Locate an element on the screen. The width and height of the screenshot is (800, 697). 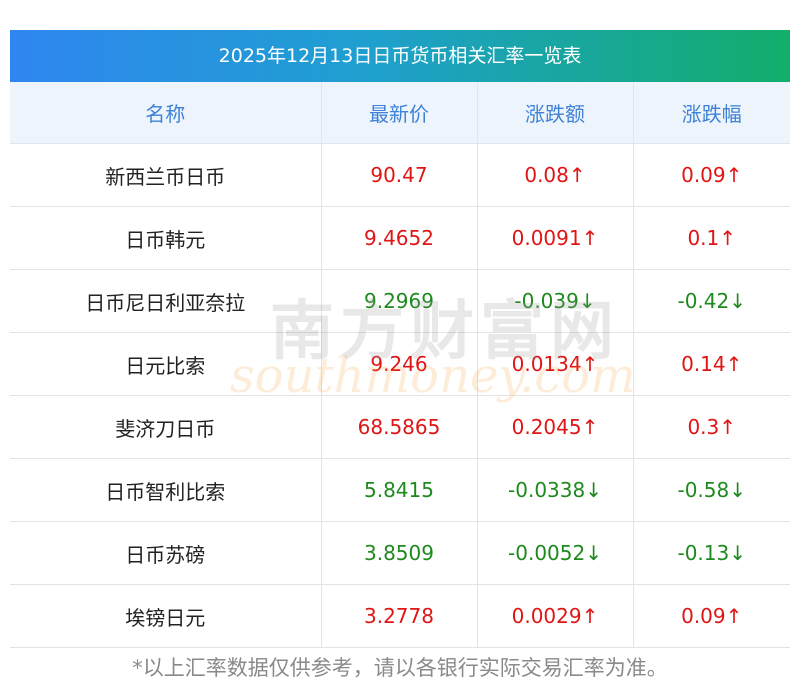
cell-change: 0.0134↑ is located at coordinates (554, 364).